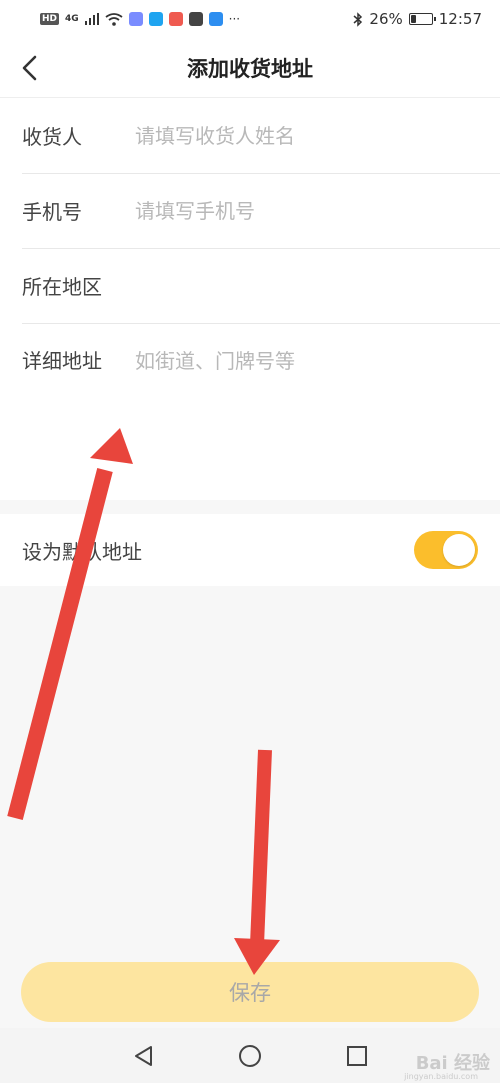  What do you see at coordinates (234, 19) in the screenshot?
I see `more-notifications: ···` at bounding box center [234, 19].